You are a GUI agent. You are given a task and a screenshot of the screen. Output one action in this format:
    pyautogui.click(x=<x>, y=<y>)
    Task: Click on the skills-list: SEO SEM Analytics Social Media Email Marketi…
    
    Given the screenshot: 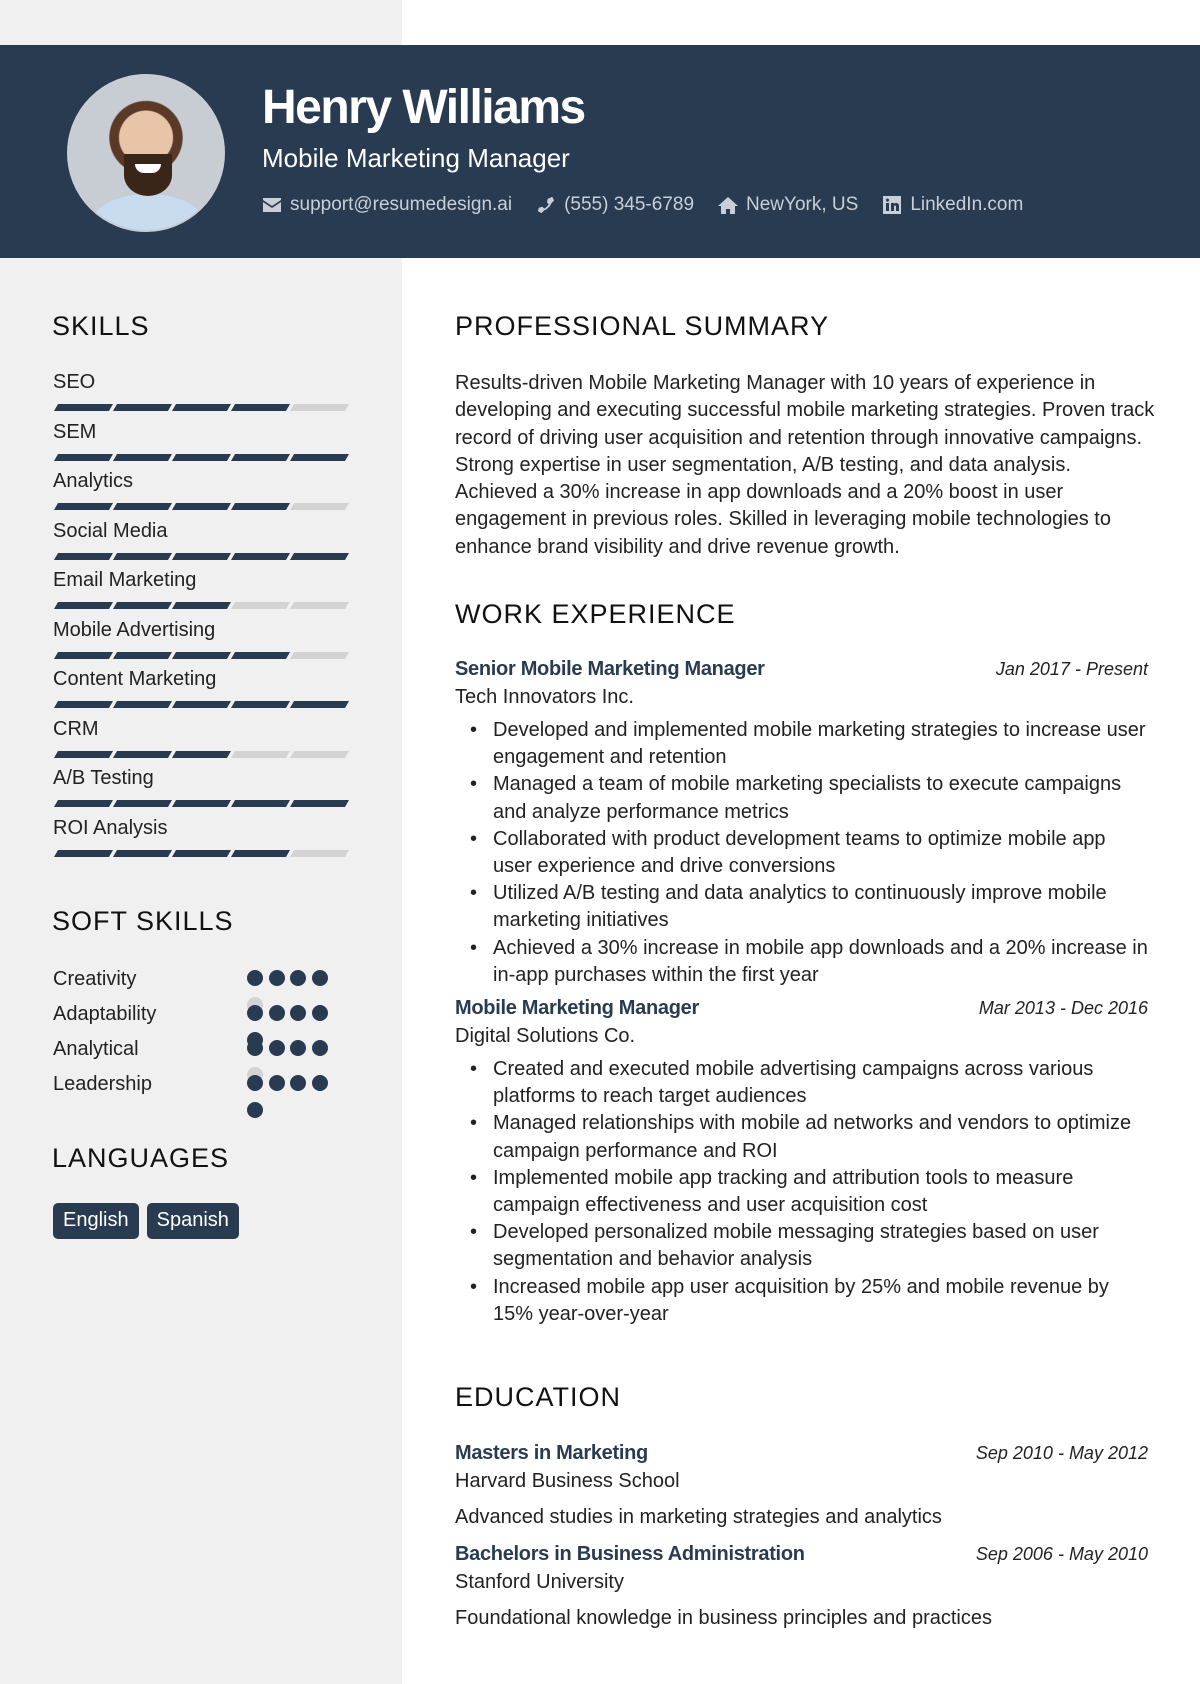 What is the action you would take?
    pyautogui.click(x=203, y=617)
    